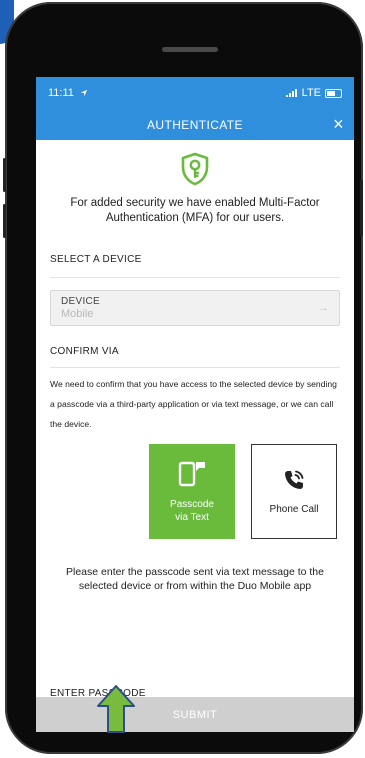 The width and height of the screenshot is (365, 758). What do you see at coordinates (291, 93) in the screenshot?
I see `signal-icon` at bounding box center [291, 93].